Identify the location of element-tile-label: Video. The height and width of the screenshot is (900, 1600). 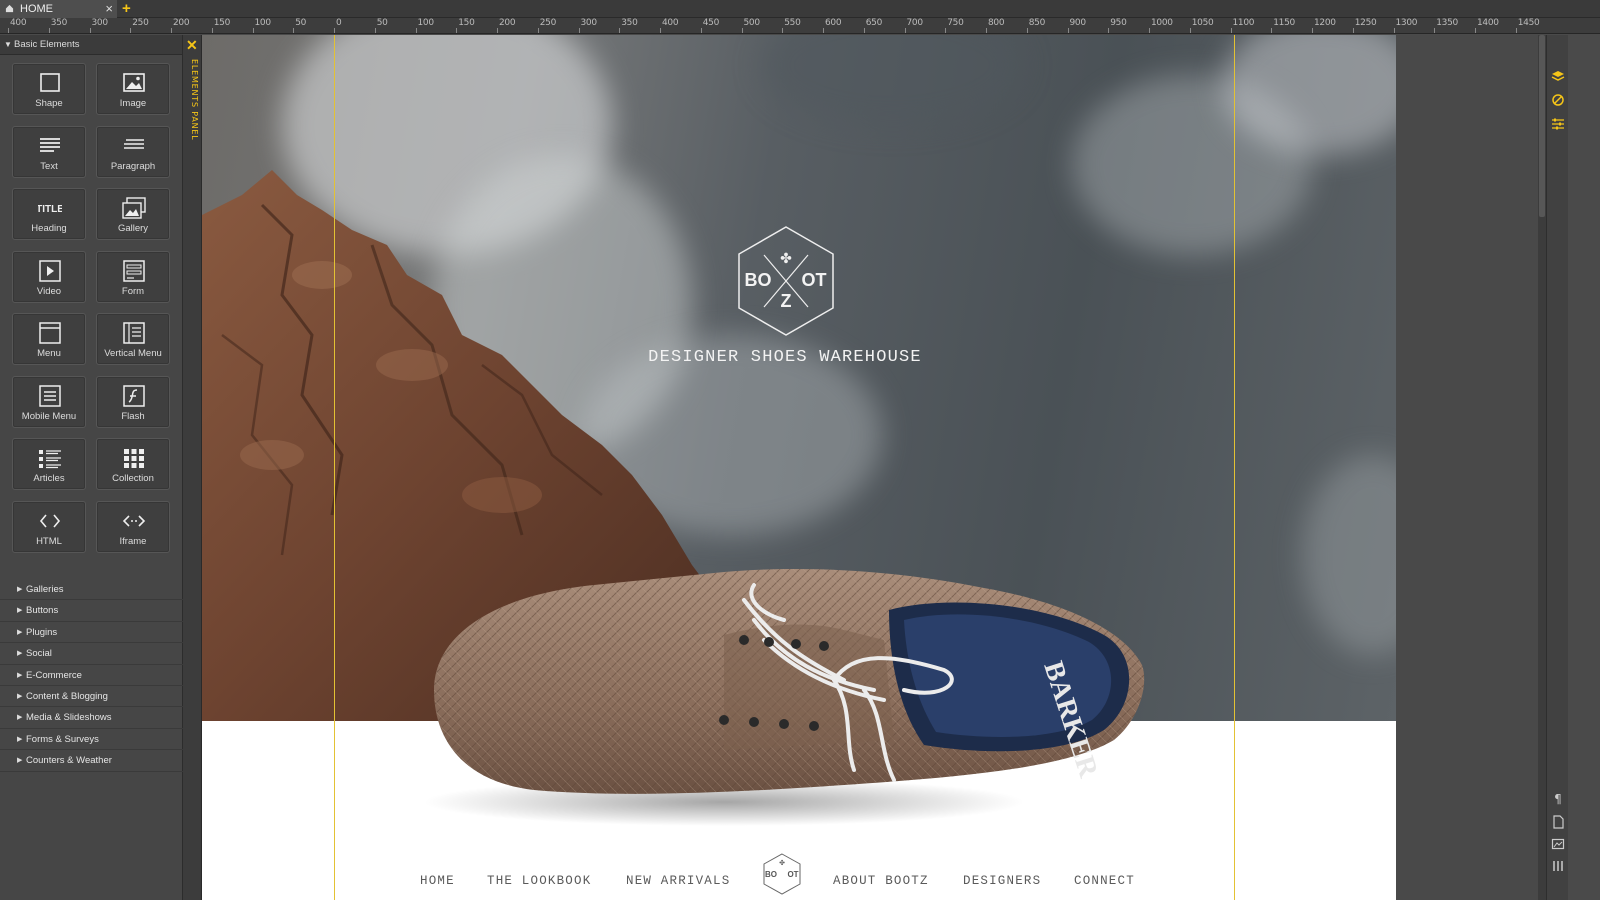
(49, 291).